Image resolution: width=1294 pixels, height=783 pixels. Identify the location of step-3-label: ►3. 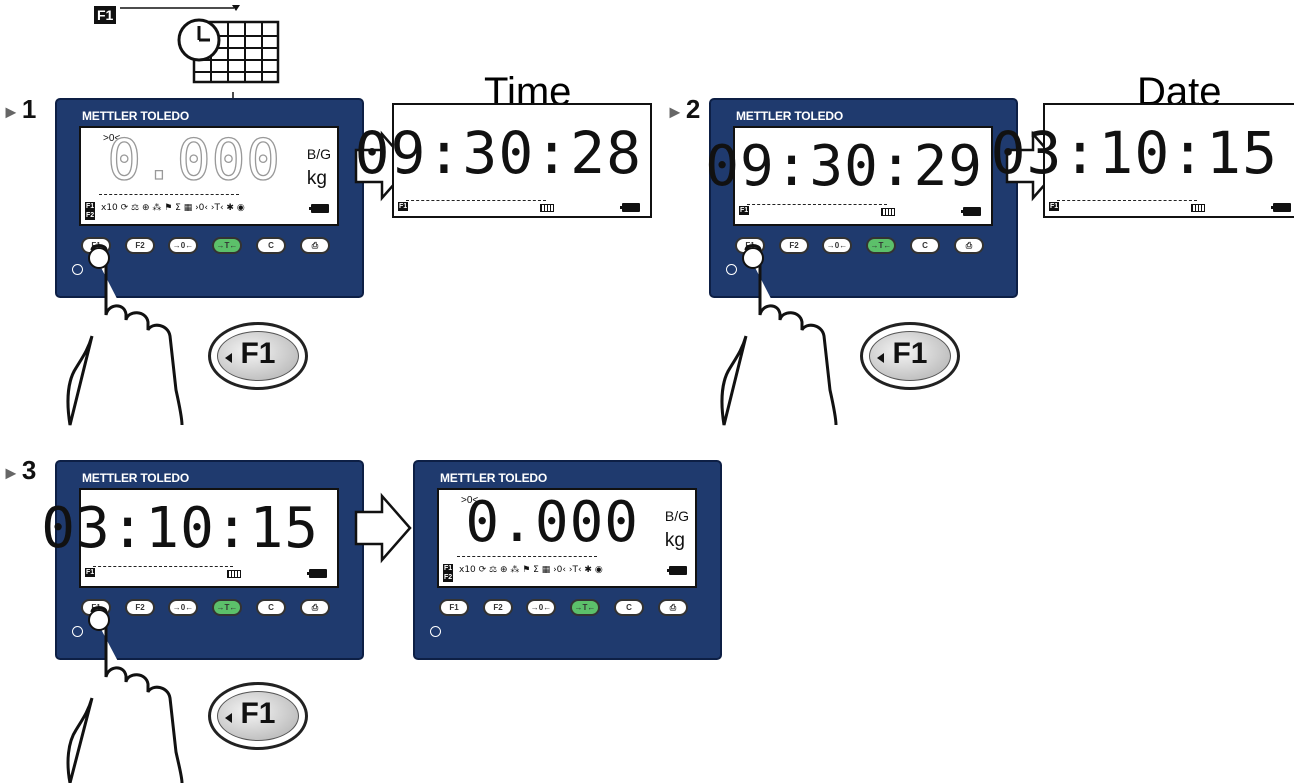
(19, 470).